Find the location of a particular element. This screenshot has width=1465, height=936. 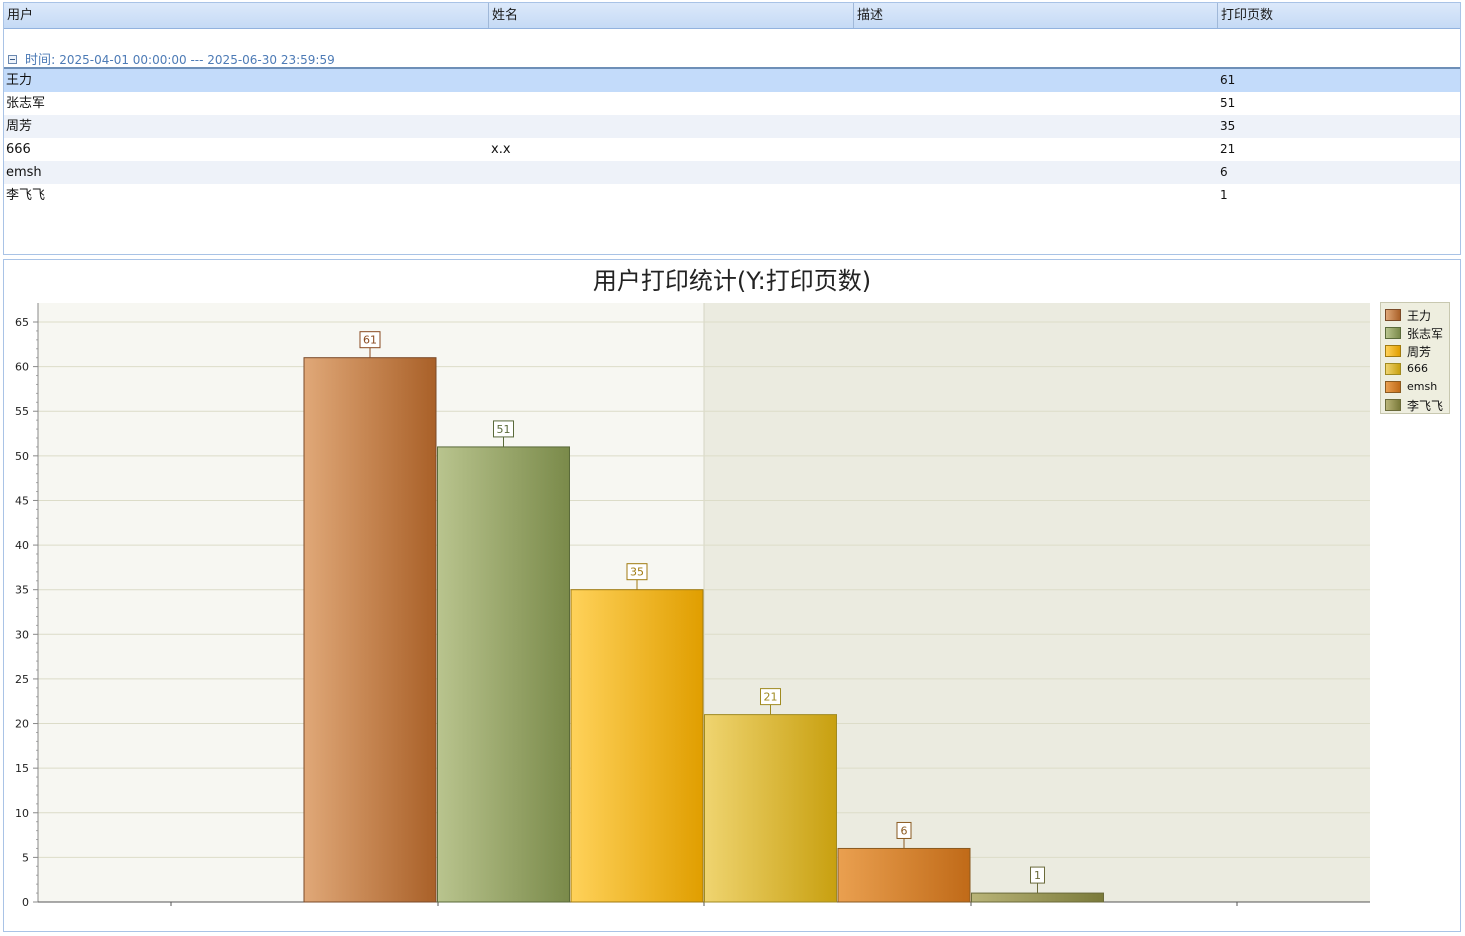

data-label: 21 is located at coordinates (771, 697).